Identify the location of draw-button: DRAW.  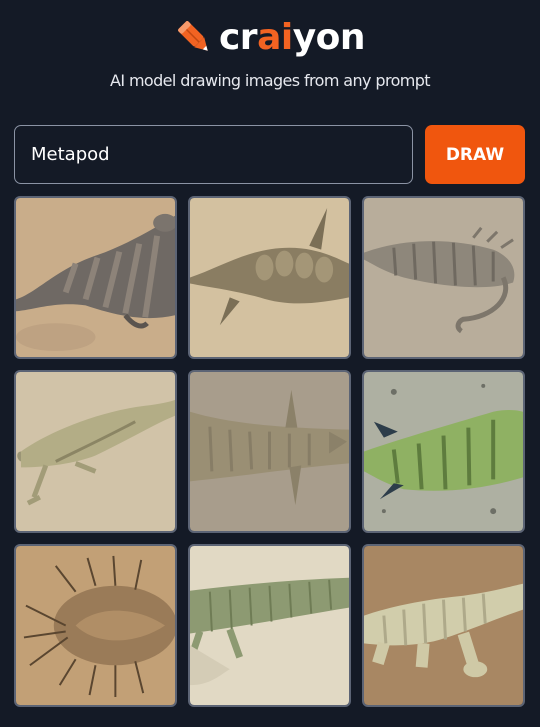
(475, 154).